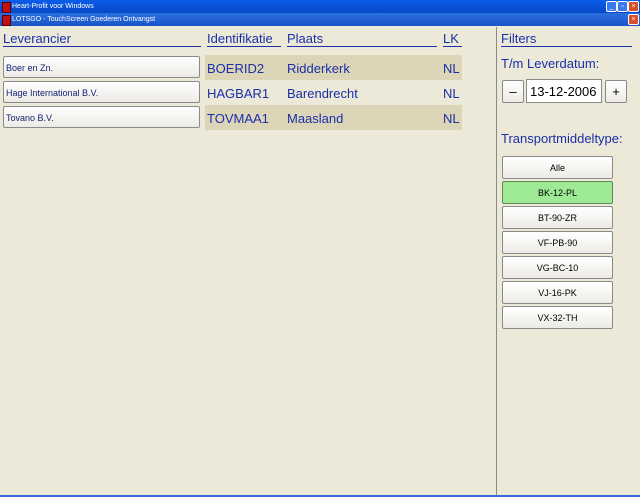 This screenshot has height=497, width=640. Describe the element at coordinates (550, 63) in the screenshot. I see `date-label: T/m Leverdatum:` at that location.